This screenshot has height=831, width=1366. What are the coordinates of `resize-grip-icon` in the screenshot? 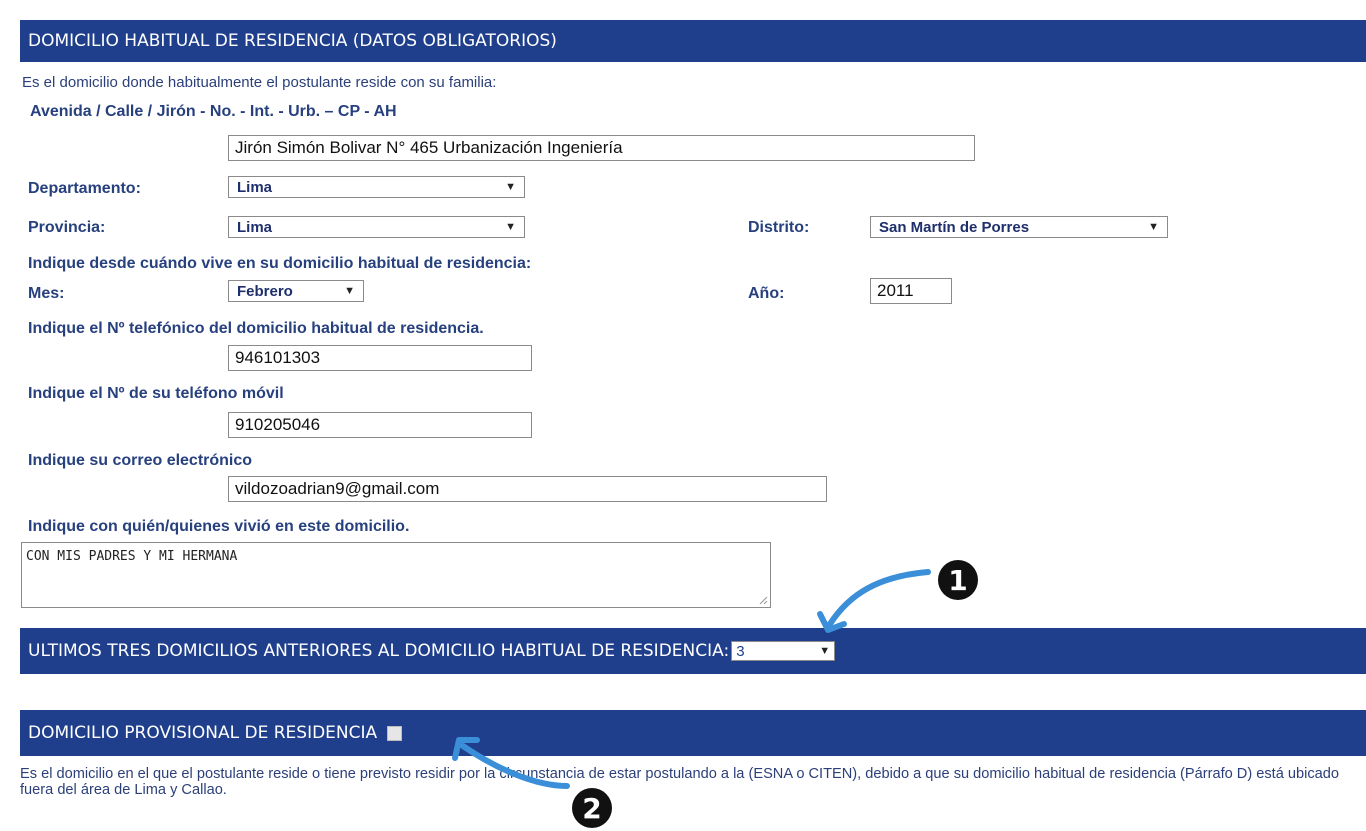 It's located at (763, 600).